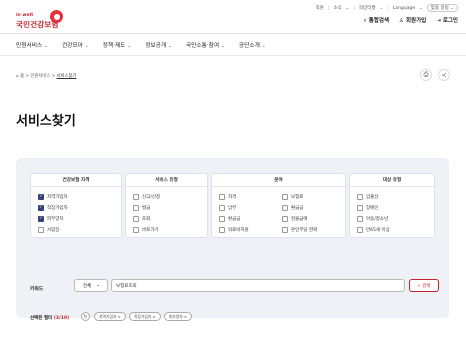 This screenshot has width=466, height=337. I want to click on checkbox-option: ✓ 피부양자, so click(51, 219).